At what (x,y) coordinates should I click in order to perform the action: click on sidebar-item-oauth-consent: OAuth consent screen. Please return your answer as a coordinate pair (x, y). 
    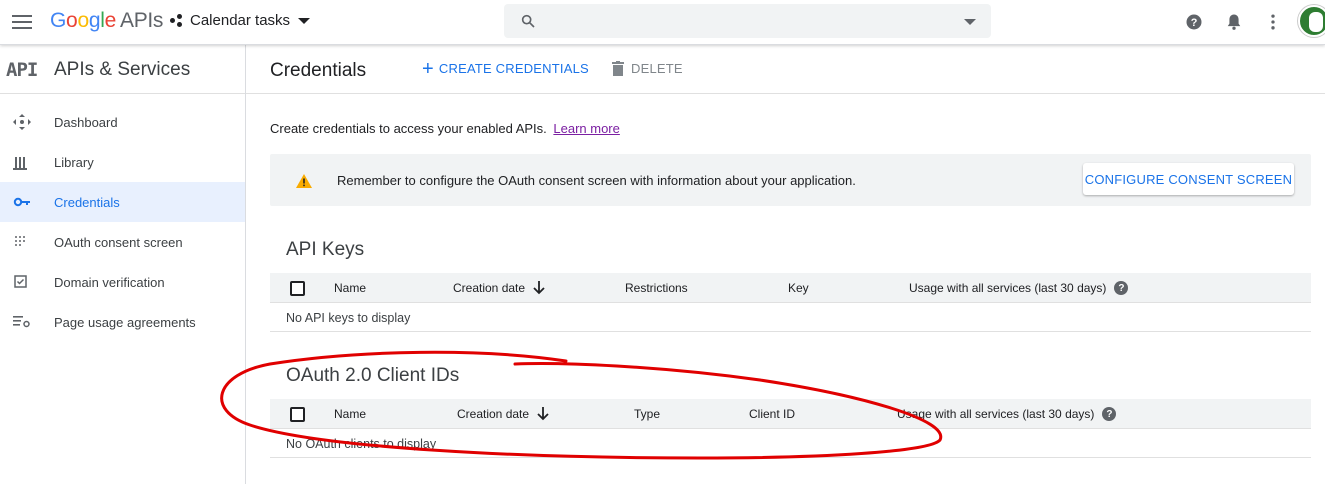
    Looking at the image, I should click on (122, 242).